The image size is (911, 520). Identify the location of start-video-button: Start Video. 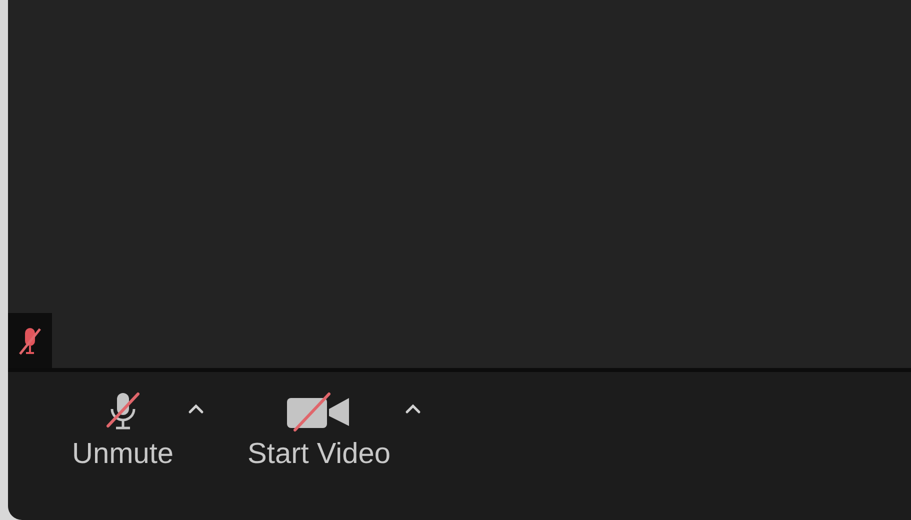
(319, 430).